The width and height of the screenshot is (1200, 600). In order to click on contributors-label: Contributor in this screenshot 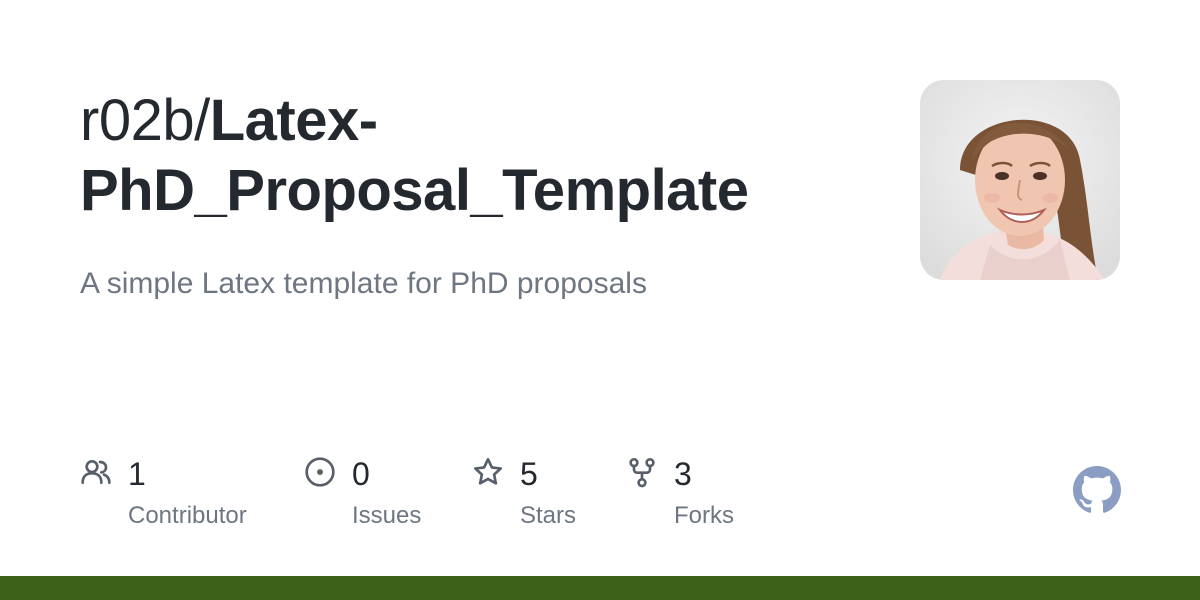, I will do `click(187, 515)`.